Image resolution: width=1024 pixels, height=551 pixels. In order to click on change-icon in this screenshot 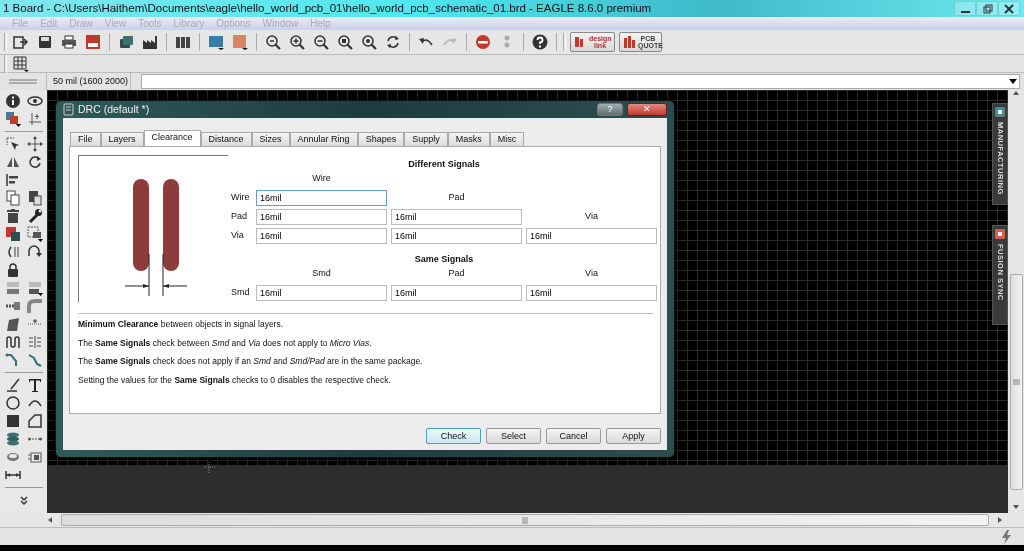, I will do `click(12, 234)`.